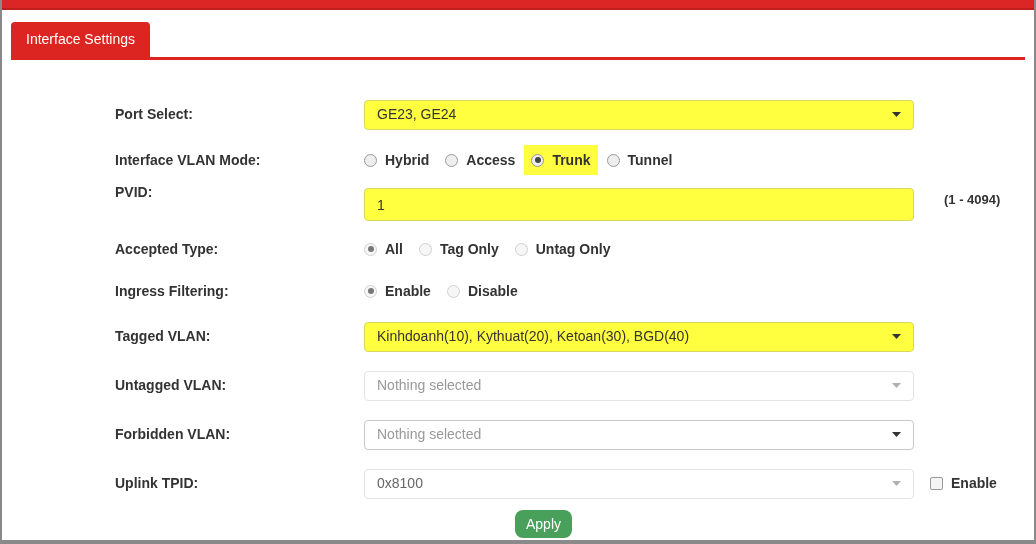 This screenshot has height=544, width=1036. What do you see at coordinates (492, 291) in the screenshot?
I see `radio-label: Disable` at bounding box center [492, 291].